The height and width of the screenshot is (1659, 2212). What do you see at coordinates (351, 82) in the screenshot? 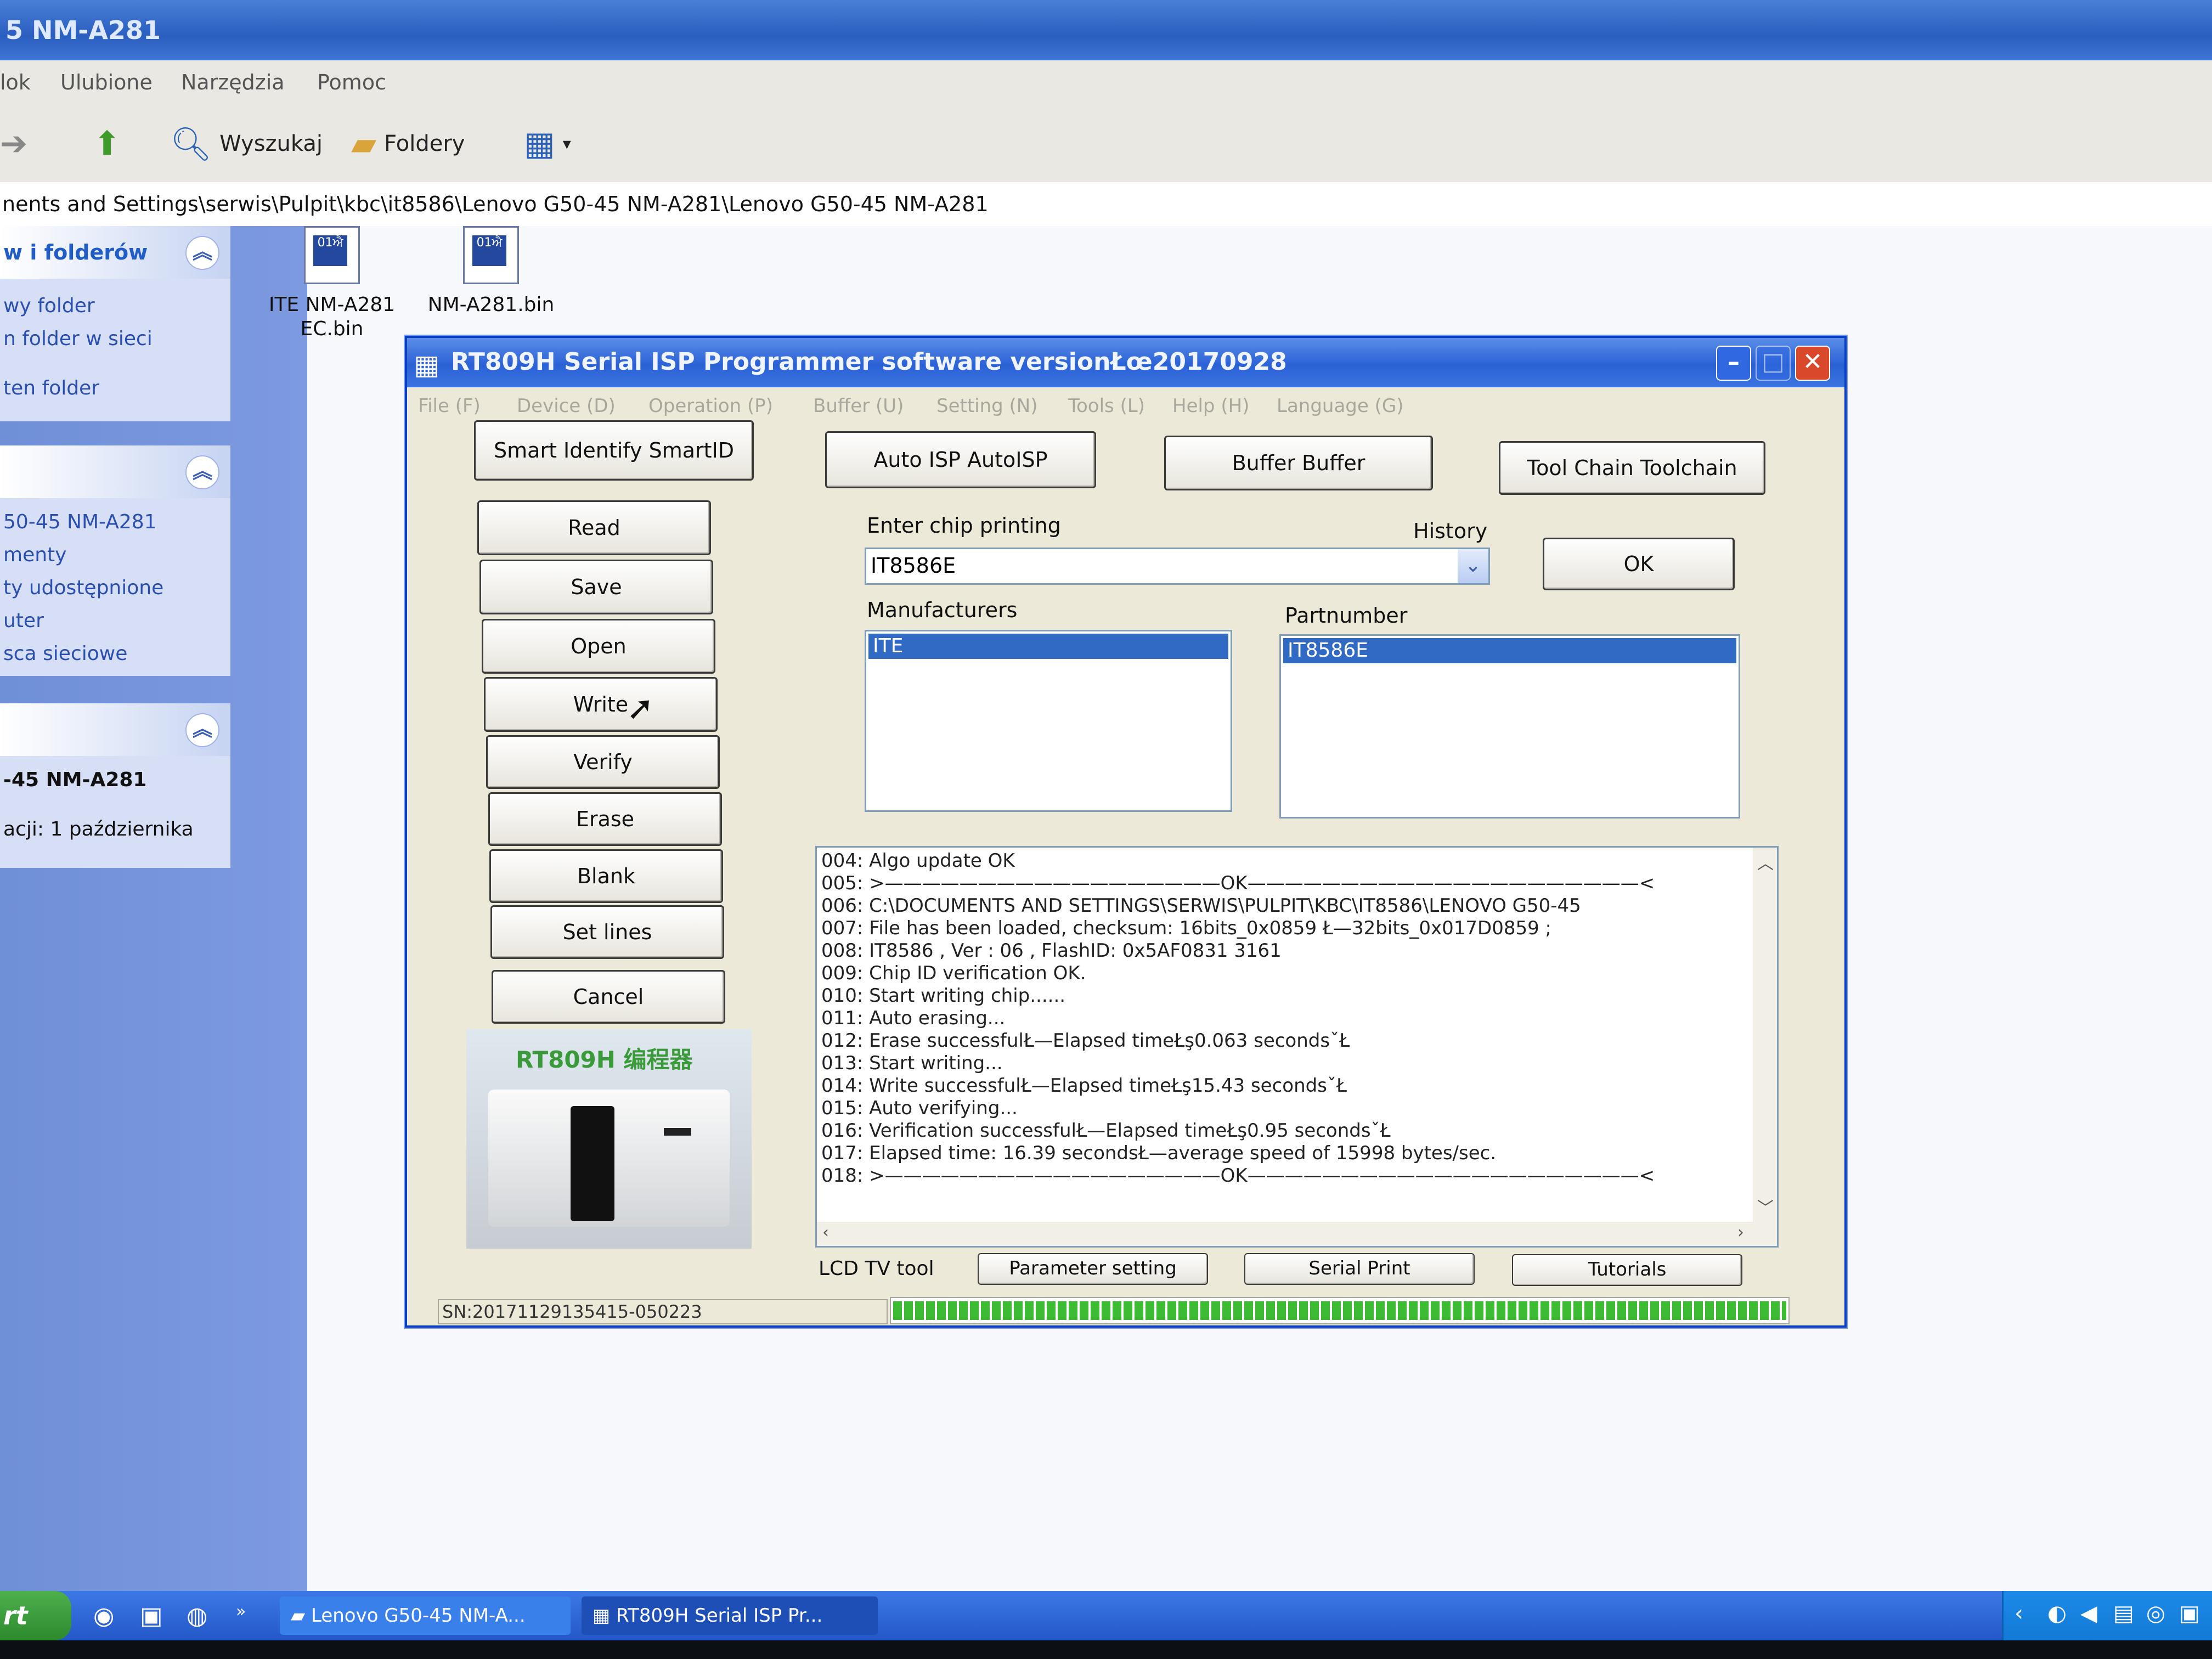
I see `menu-help: Pomoc` at bounding box center [351, 82].